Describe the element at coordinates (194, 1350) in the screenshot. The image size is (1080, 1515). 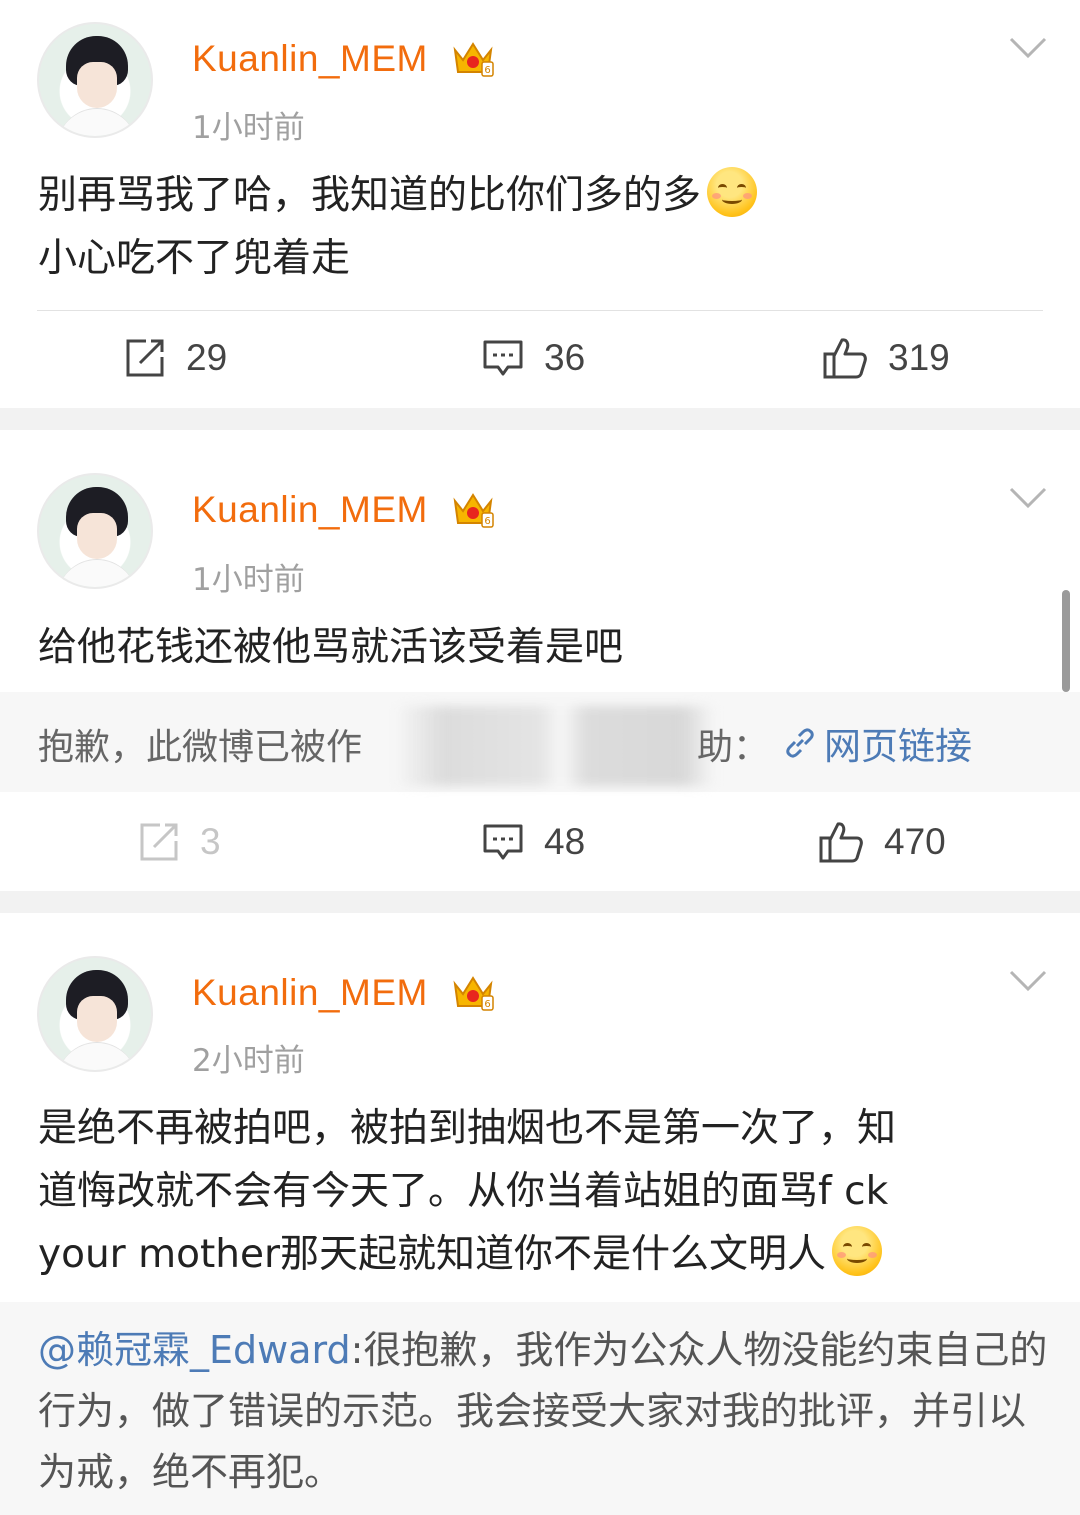
I see `mention-link: @赖冠霖_Edward` at that location.